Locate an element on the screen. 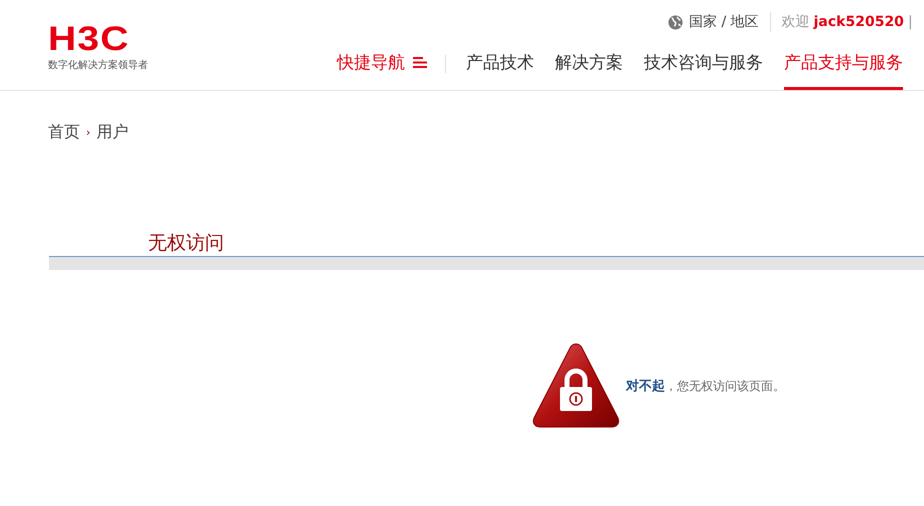 This screenshot has width=924, height=506. quick-nav-link: 快捷导航 is located at coordinates (382, 62).